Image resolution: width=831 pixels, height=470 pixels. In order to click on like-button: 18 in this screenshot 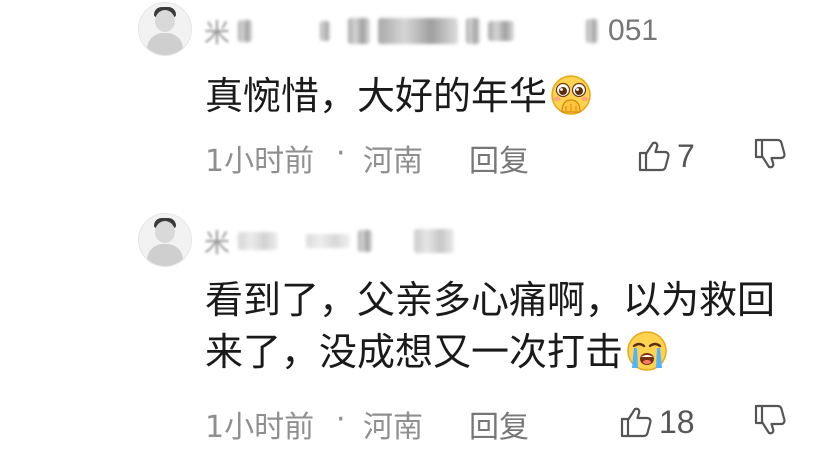, I will do `click(657, 422)`.